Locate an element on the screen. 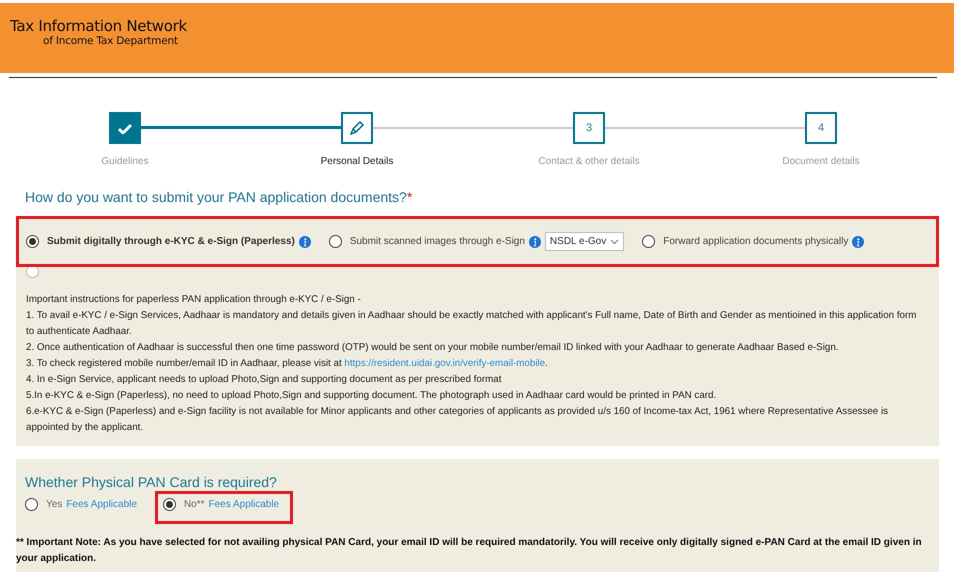  site-subtitle: of Income Tax Department is located at coordinates (110, 41).